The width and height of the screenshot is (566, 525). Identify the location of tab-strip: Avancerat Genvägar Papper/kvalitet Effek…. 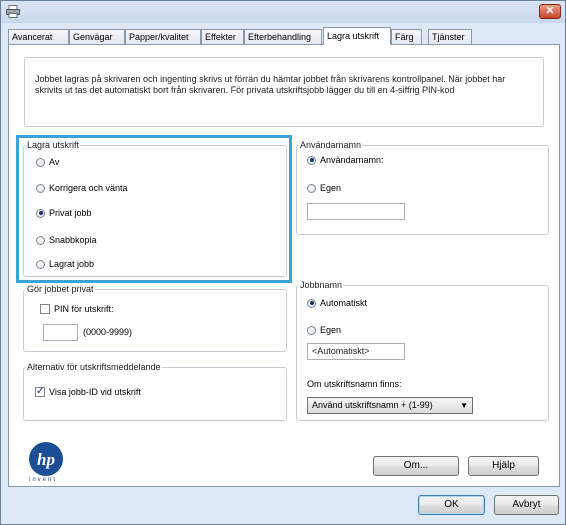
(284, 36).